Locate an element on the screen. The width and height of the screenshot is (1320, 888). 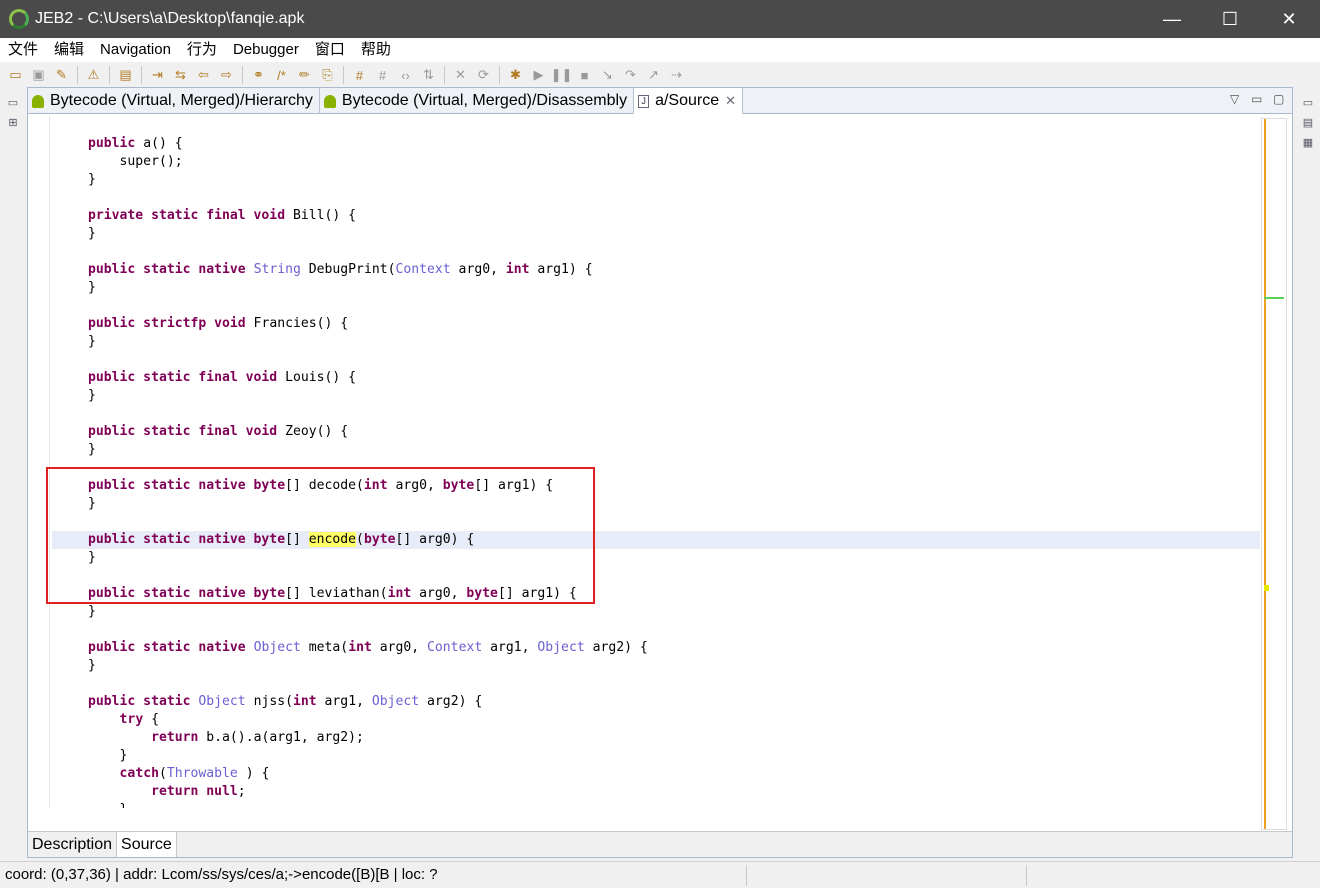
stop-icon: ■ is located at coordinates (585, 75).